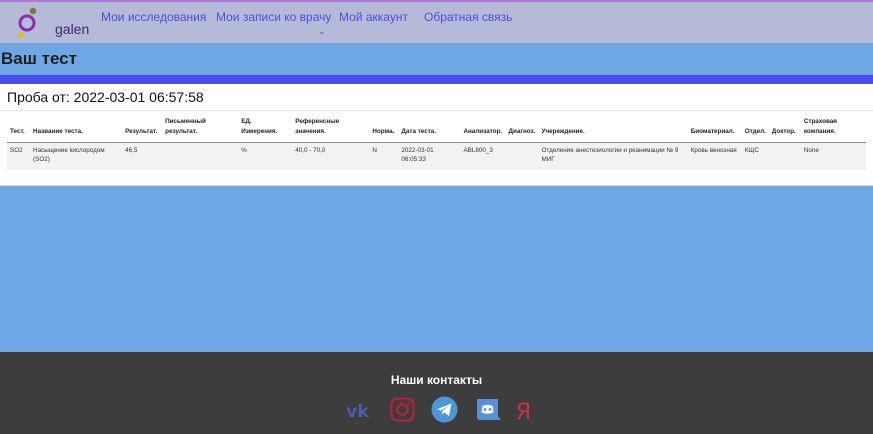  Describe the element at coordinates (784, 129) in the screenshot. I see `column-header: Доктор.` at that location.